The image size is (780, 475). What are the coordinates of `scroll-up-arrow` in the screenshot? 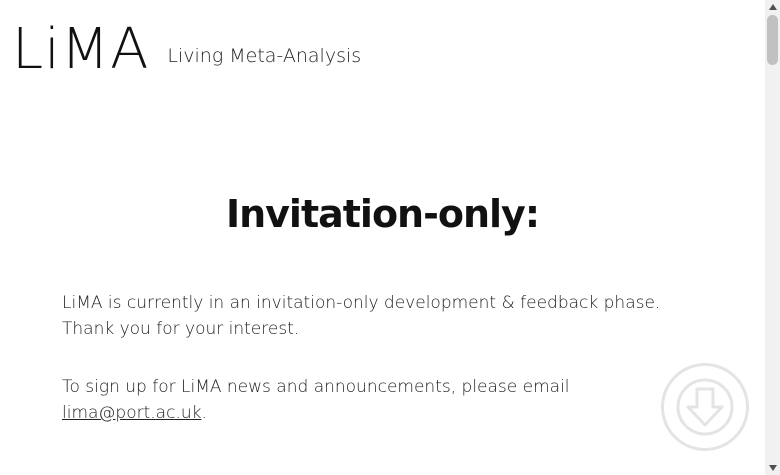 It's located at (772, 7).